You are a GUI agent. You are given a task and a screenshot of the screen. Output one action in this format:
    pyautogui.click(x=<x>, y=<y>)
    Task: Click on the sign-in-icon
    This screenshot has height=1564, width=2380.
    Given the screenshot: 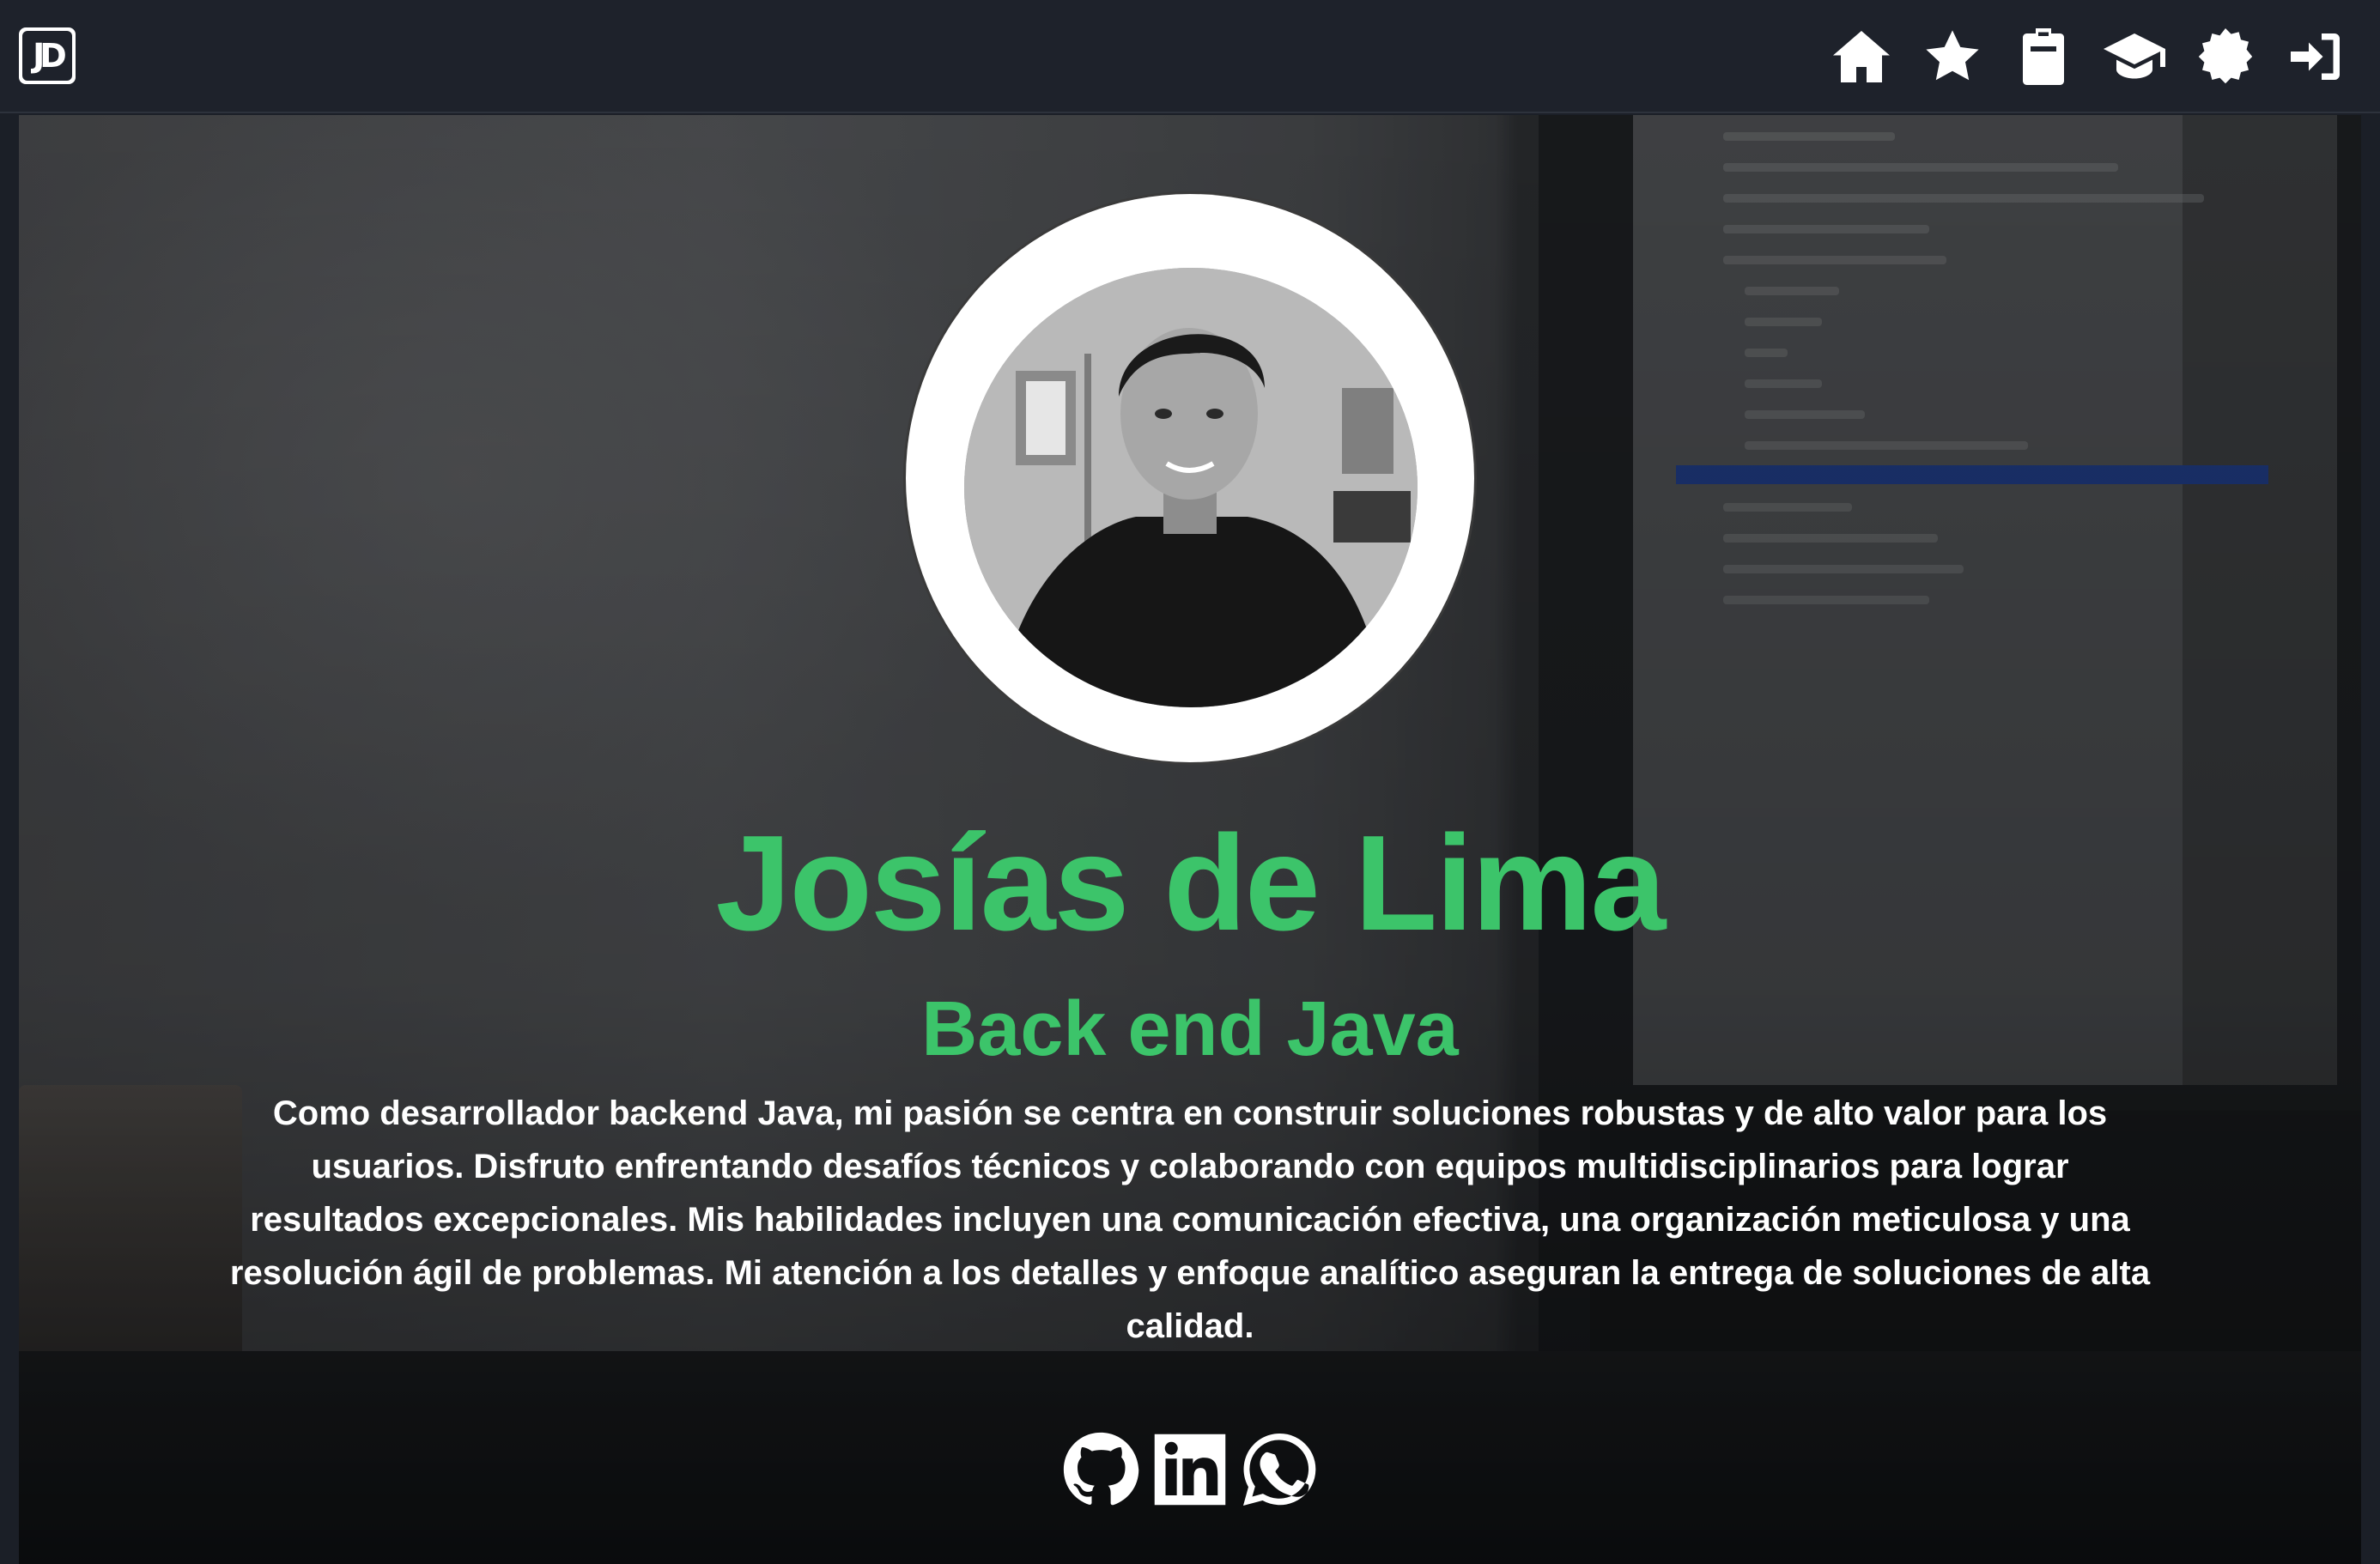 What is the action you would take?
    pyautogui.click(x=2315, y=56)
    